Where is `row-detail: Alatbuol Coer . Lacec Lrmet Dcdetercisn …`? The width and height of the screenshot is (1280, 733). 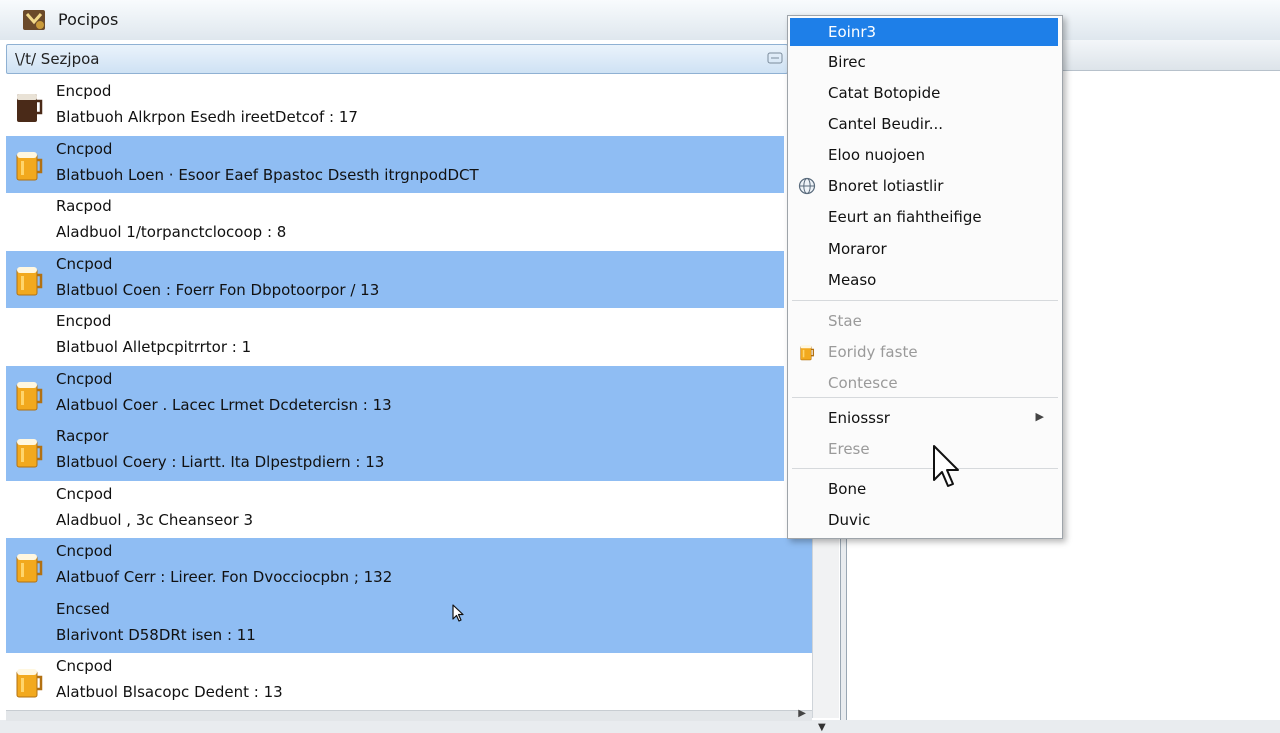
row-detail: Alatbuol Coer . Lacec Lrmet Dcdetercisn … is located at coordinates (224, 404).